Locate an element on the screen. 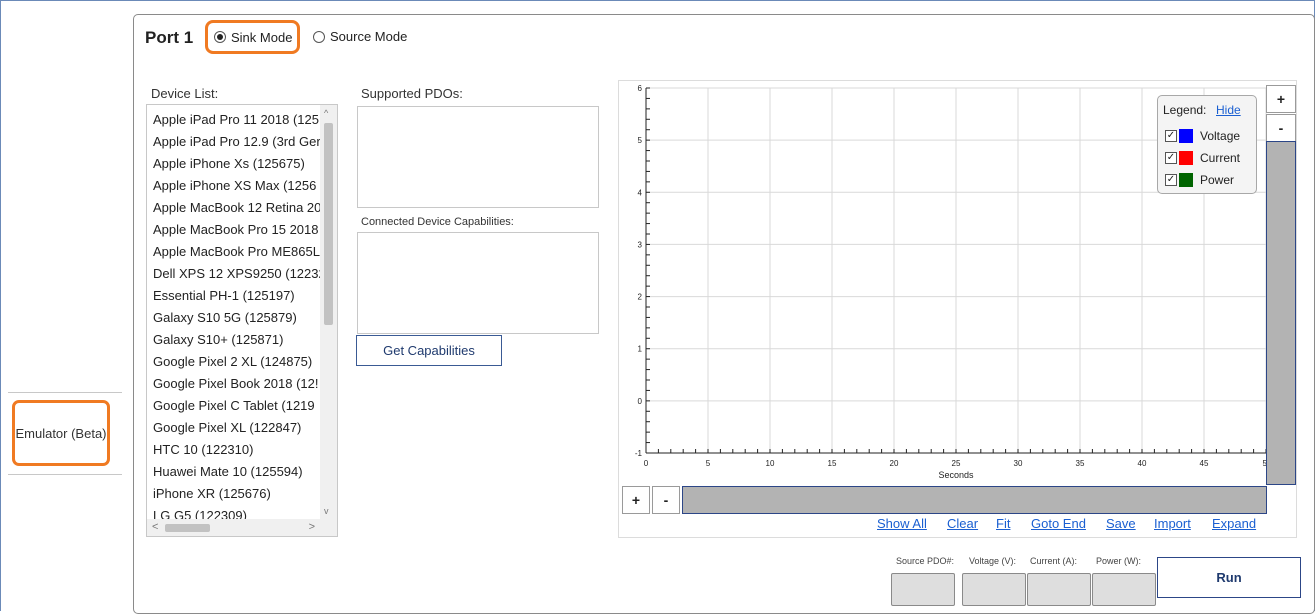  voltage-color-swatch is located at coordinates (1186, 136).